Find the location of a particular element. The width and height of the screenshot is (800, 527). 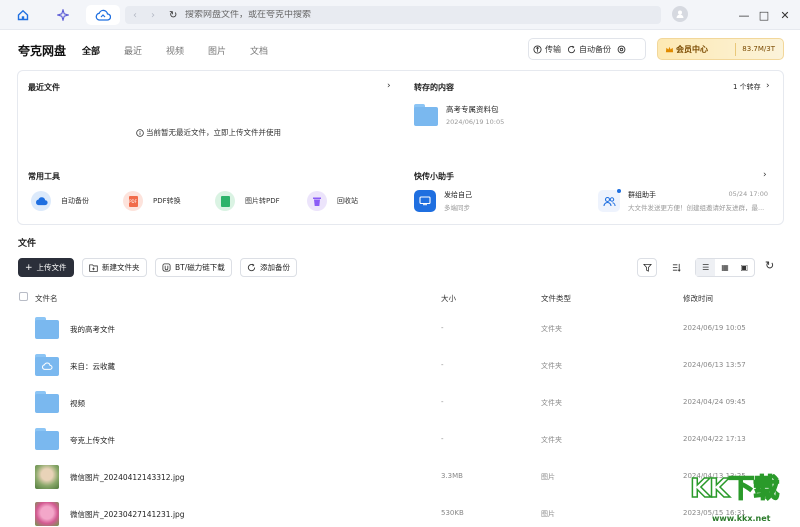

transfer-button: 传输 is located at coordinates (547, 49).